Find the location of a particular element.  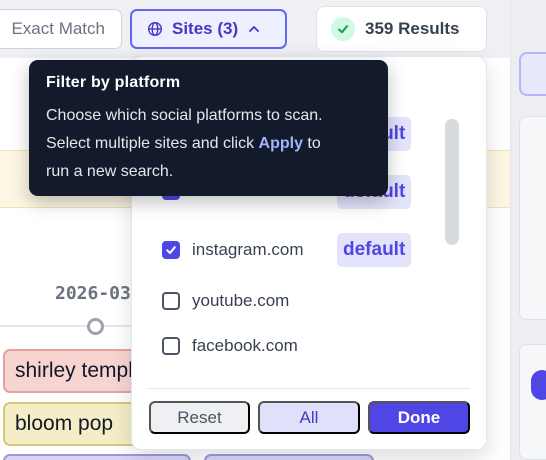

site-option: youtube.com is located at coordinates (225, 301).